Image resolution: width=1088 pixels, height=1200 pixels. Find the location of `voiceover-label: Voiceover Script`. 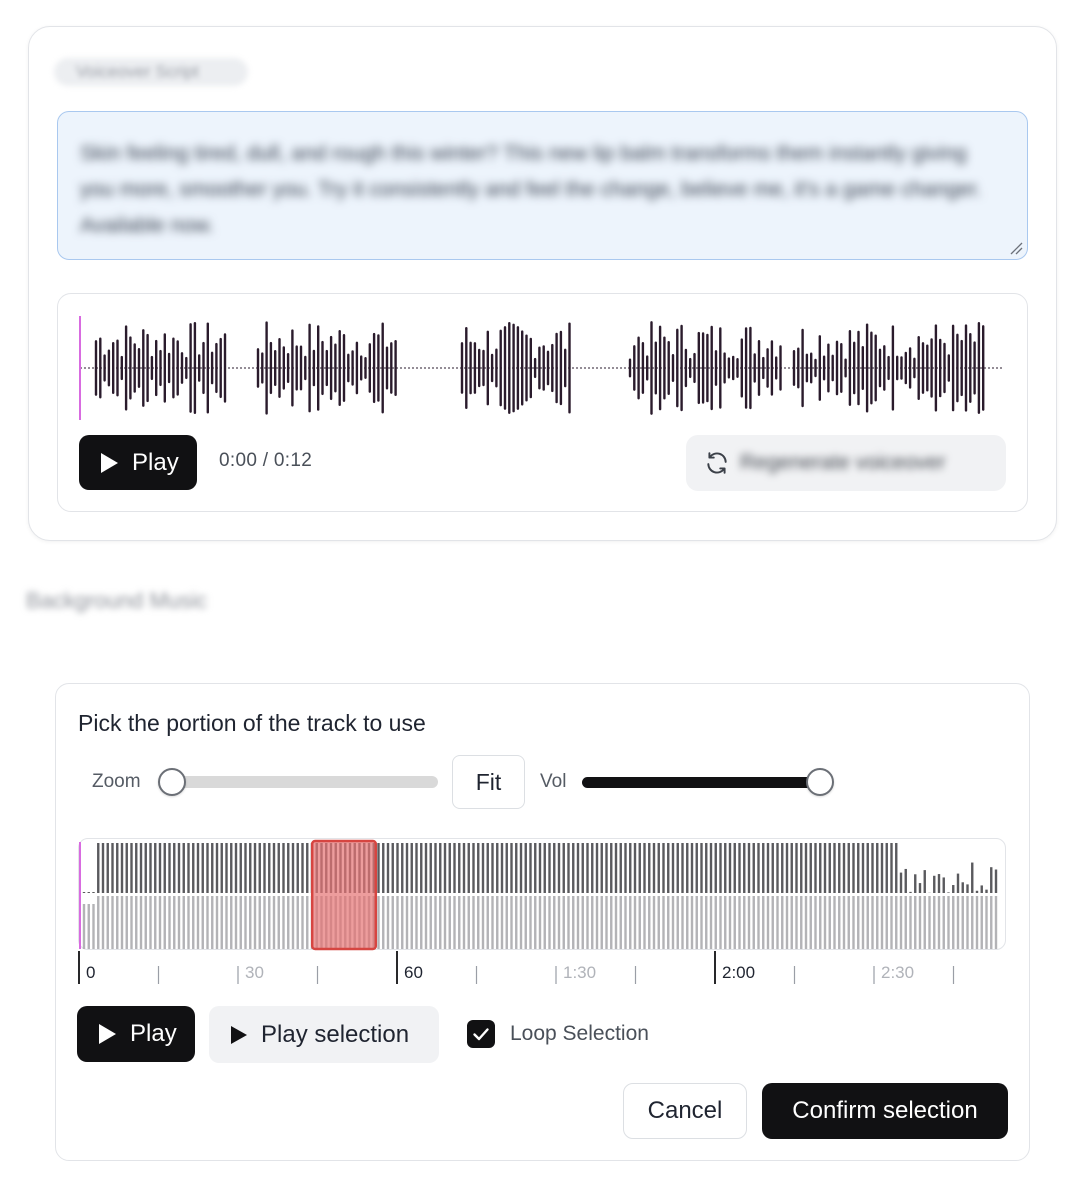

voiceover-label: Voiceover Script is located at coordinates (151, 72).